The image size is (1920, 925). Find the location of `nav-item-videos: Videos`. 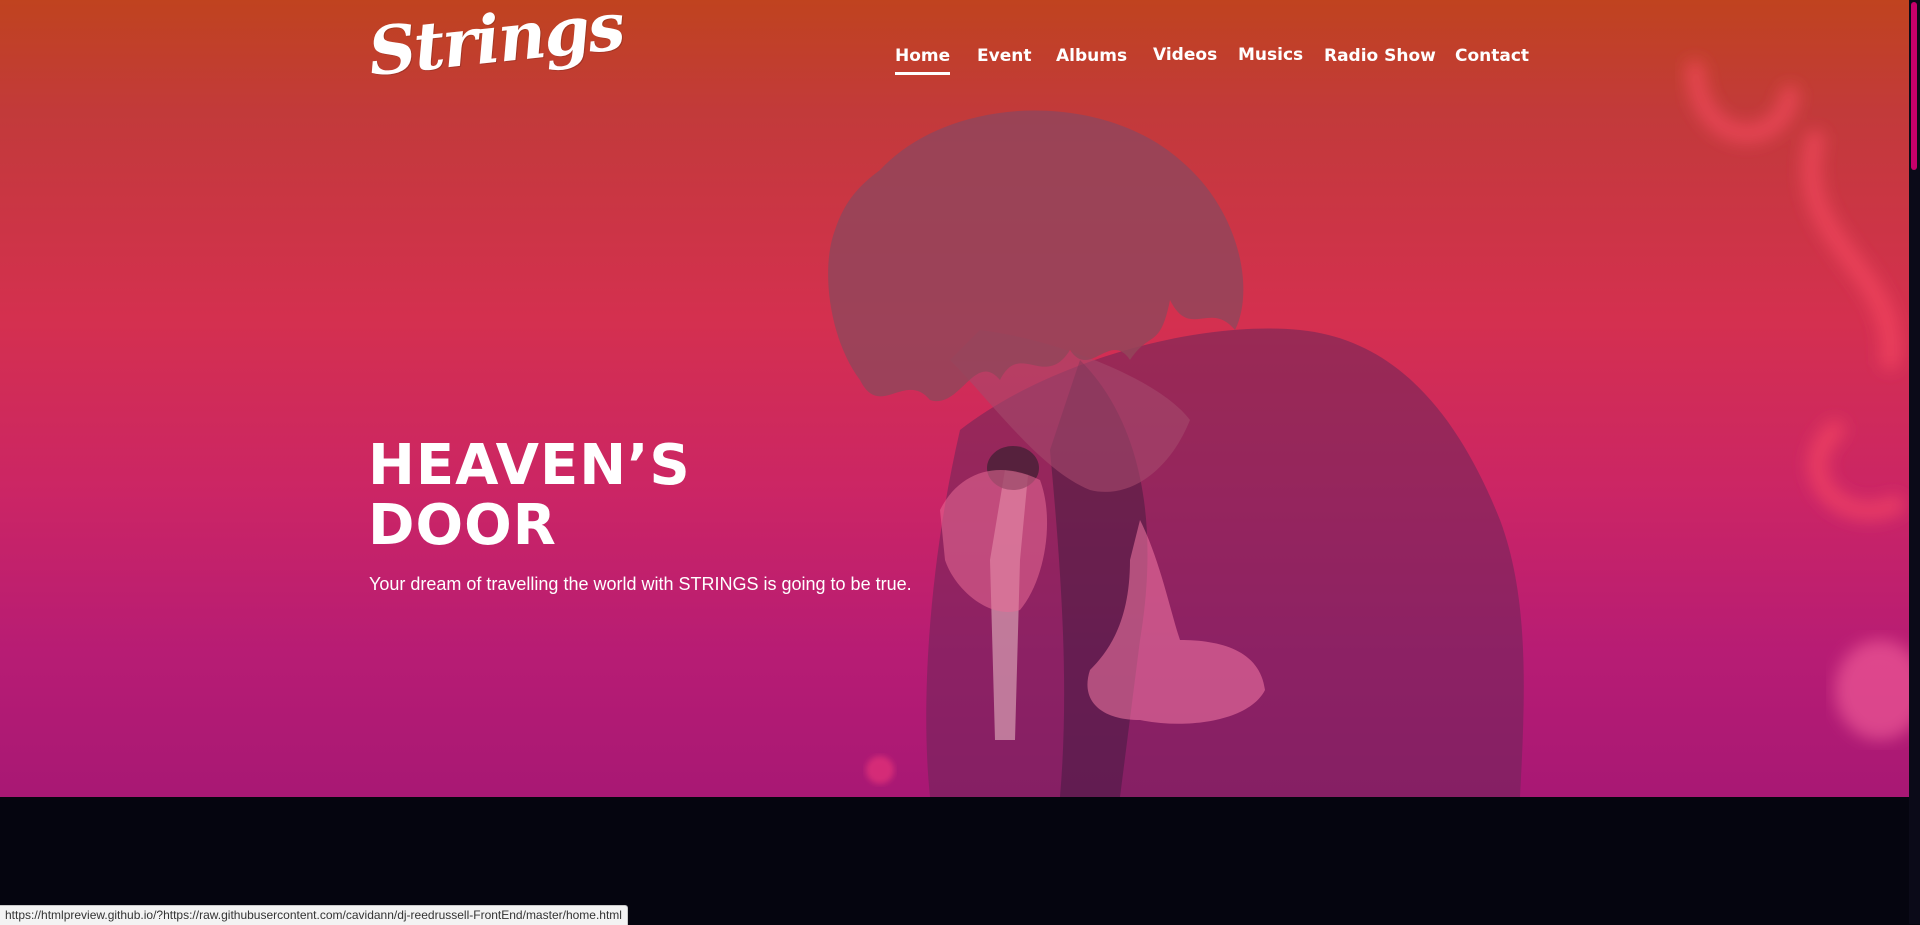

nav-item-videos: Videos is located at coordinates (1185, 55).